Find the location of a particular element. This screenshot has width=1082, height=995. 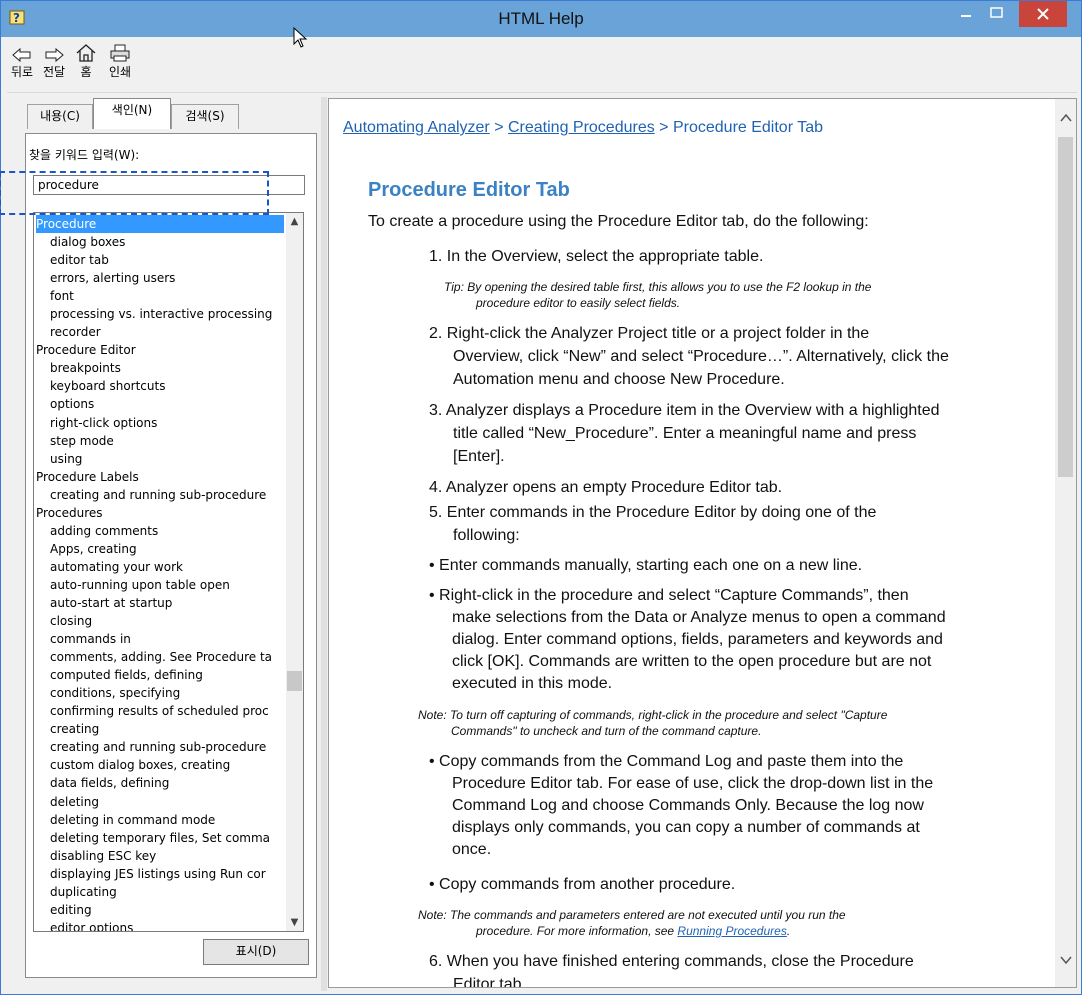

back-button: 뒤로 is located at coordinates (22, 60).